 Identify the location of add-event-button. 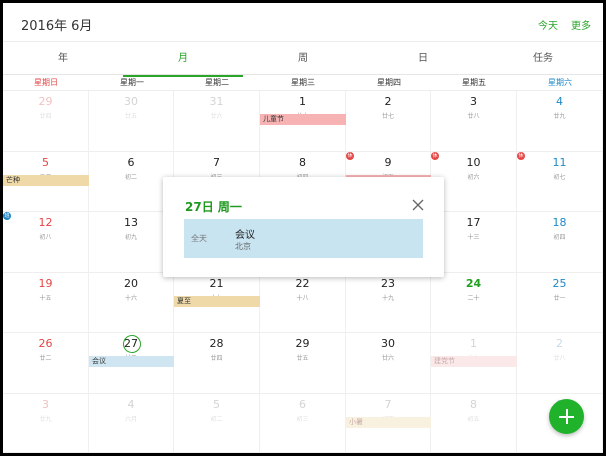
(566, 416).